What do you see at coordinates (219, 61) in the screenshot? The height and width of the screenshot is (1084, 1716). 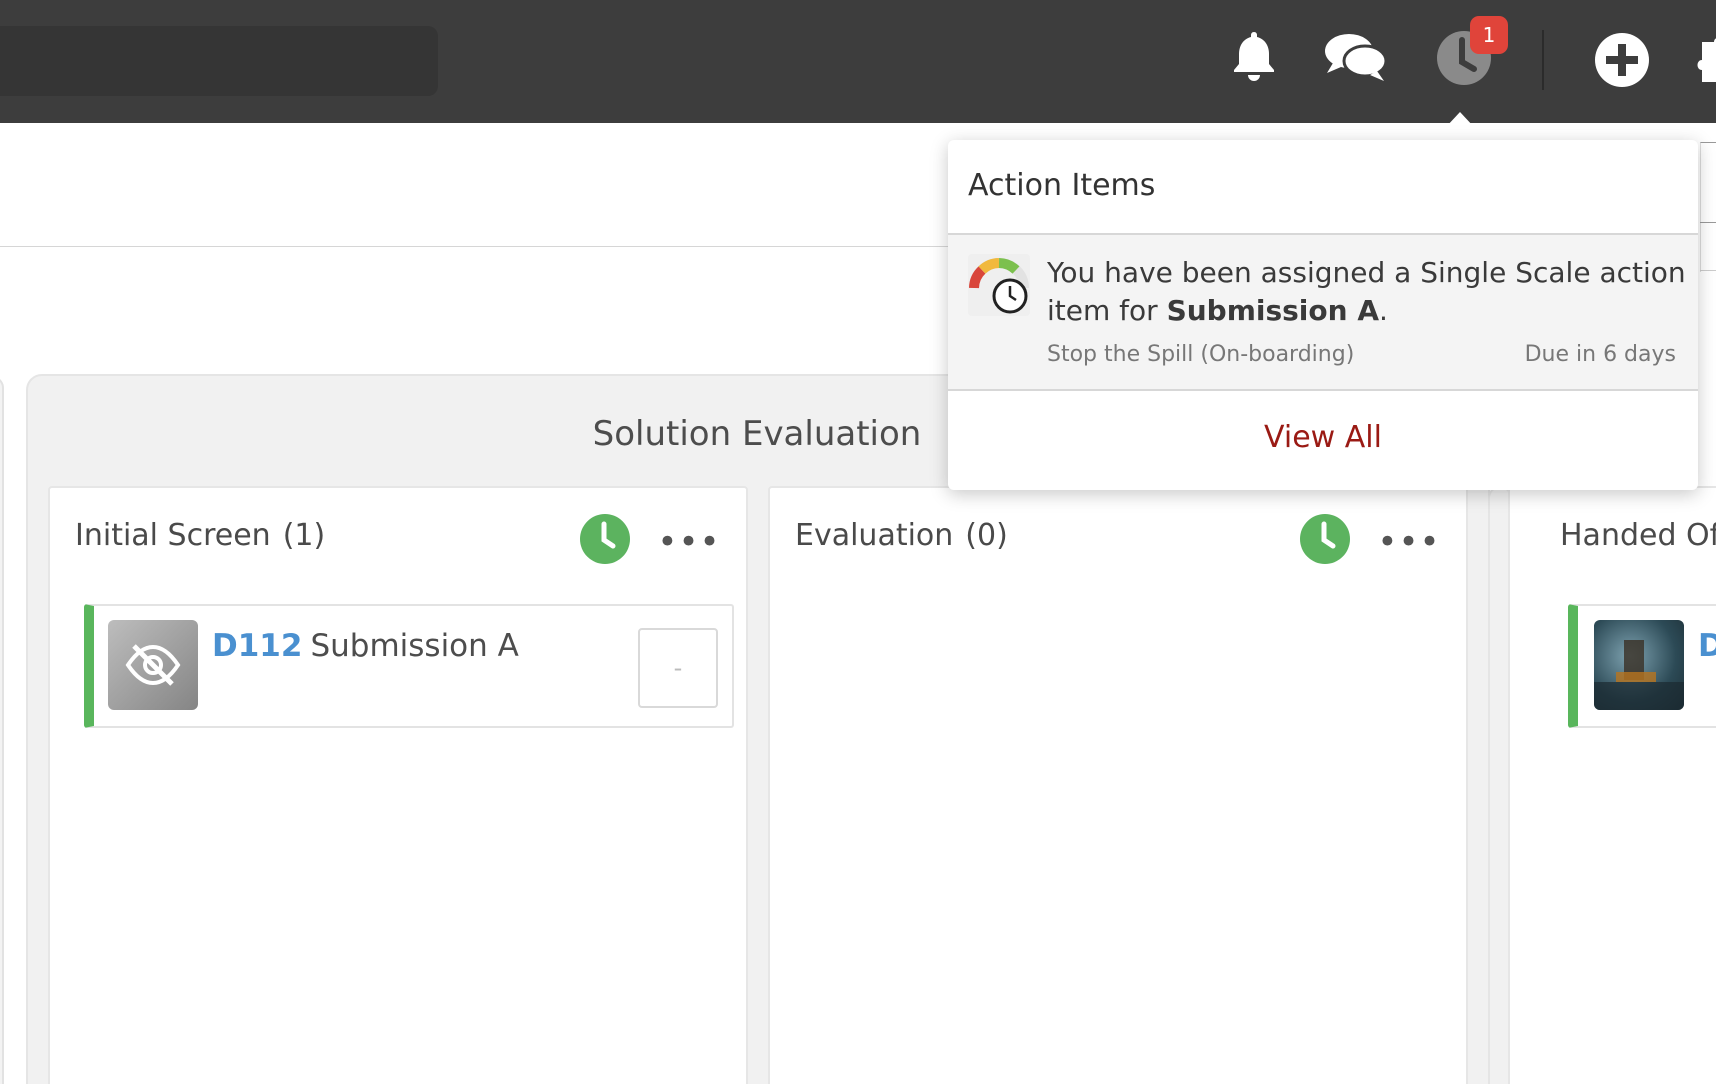 I see `search-input` at bounding box center [219, 61].